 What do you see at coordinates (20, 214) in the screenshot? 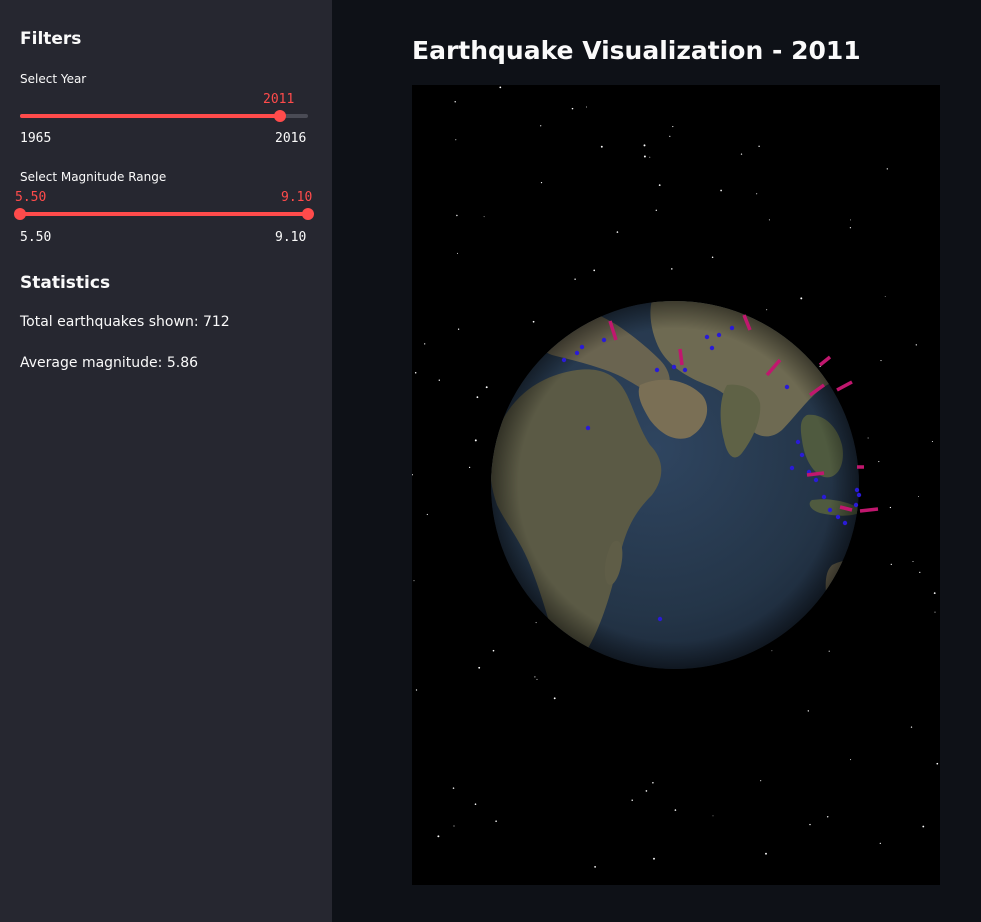
I see `magnitude-low-thumb` at bounding box center [20, 214].